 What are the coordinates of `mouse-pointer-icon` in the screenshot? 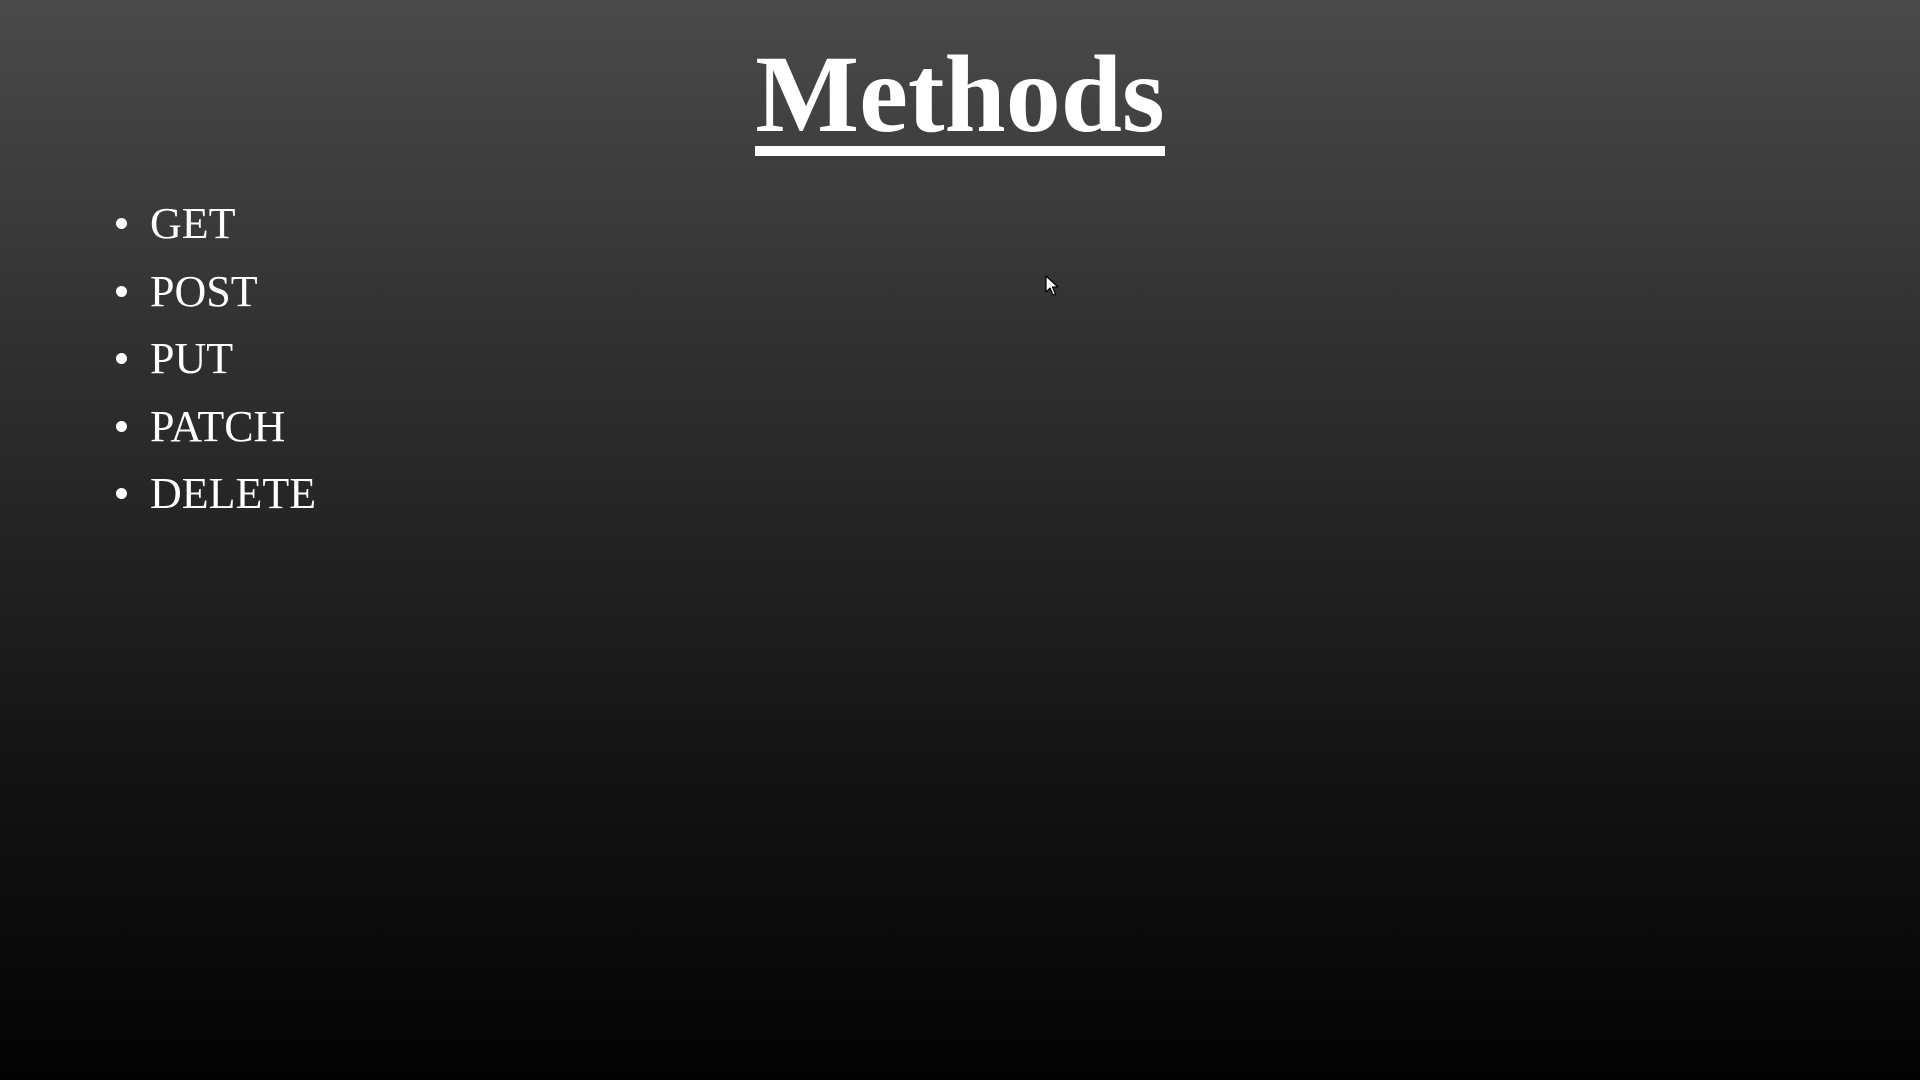 It's located at (1052, 285).